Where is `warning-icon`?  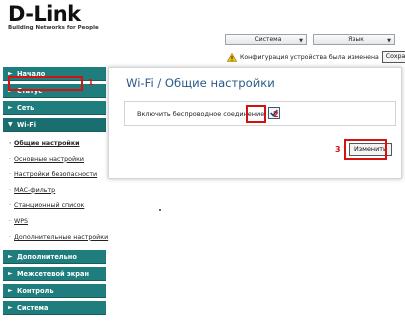 warning-icon is located at coordinates (232, 57).